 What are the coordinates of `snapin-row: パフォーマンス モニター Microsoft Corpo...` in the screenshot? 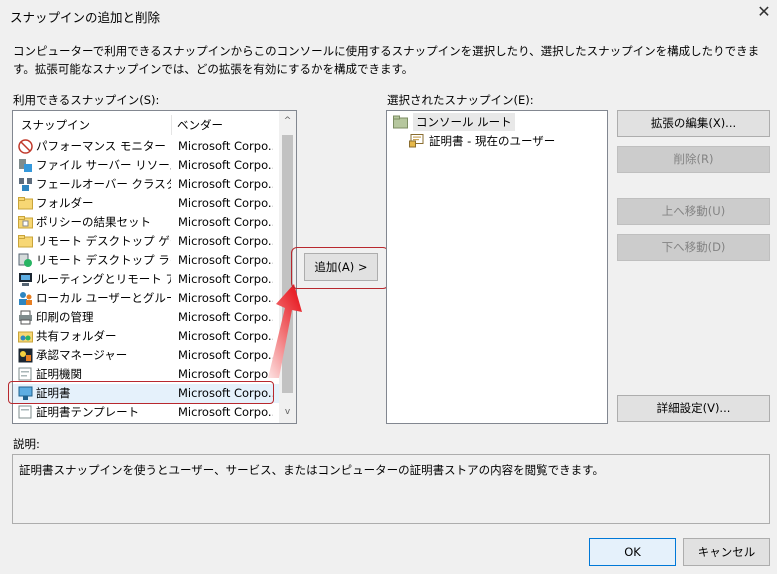 It's located at (146, 146).